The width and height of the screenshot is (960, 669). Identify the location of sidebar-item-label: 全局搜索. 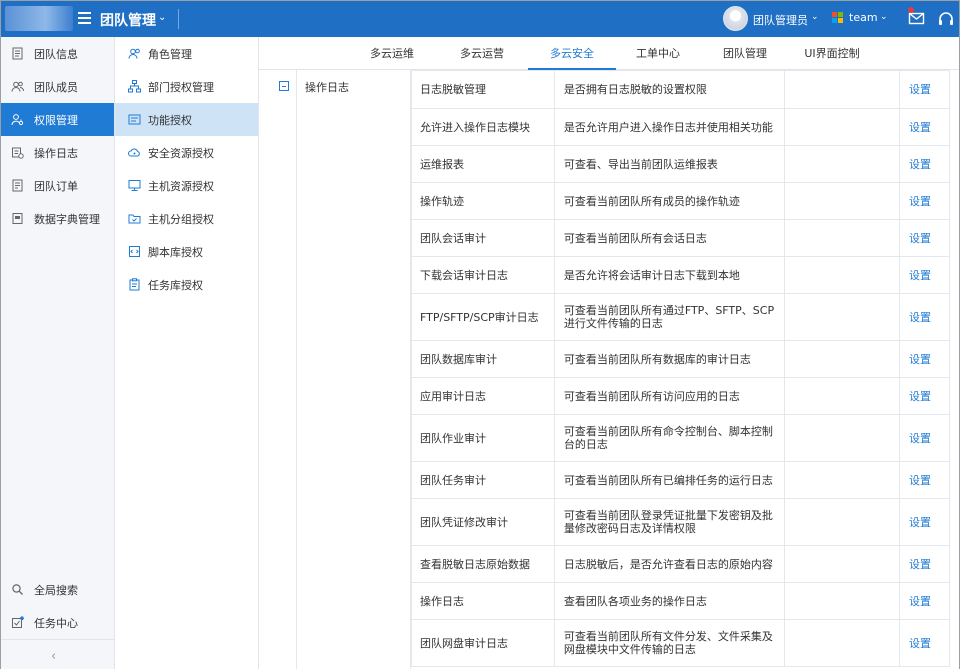
(56, 590).